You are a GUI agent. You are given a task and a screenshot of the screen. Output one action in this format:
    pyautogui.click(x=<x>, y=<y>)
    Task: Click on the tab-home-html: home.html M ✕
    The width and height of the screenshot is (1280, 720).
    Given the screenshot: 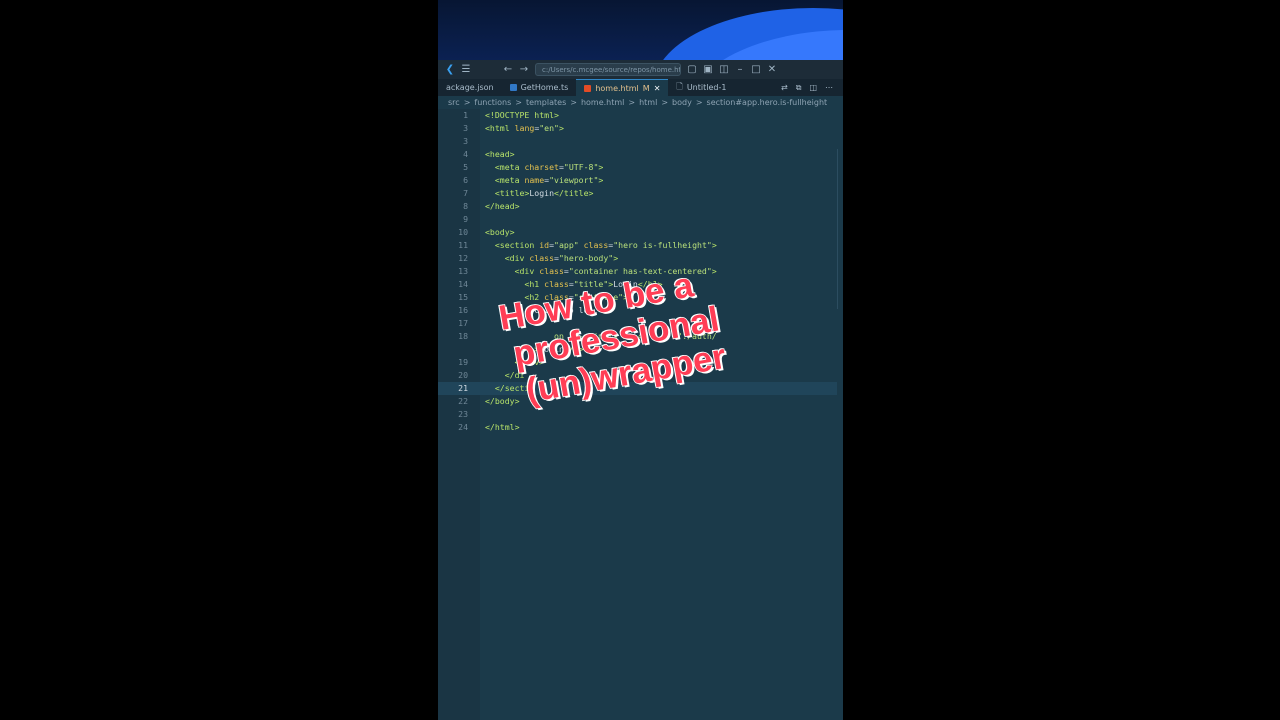 What is the action you would take?
    pyautogui.click(x=622, y=87)
    